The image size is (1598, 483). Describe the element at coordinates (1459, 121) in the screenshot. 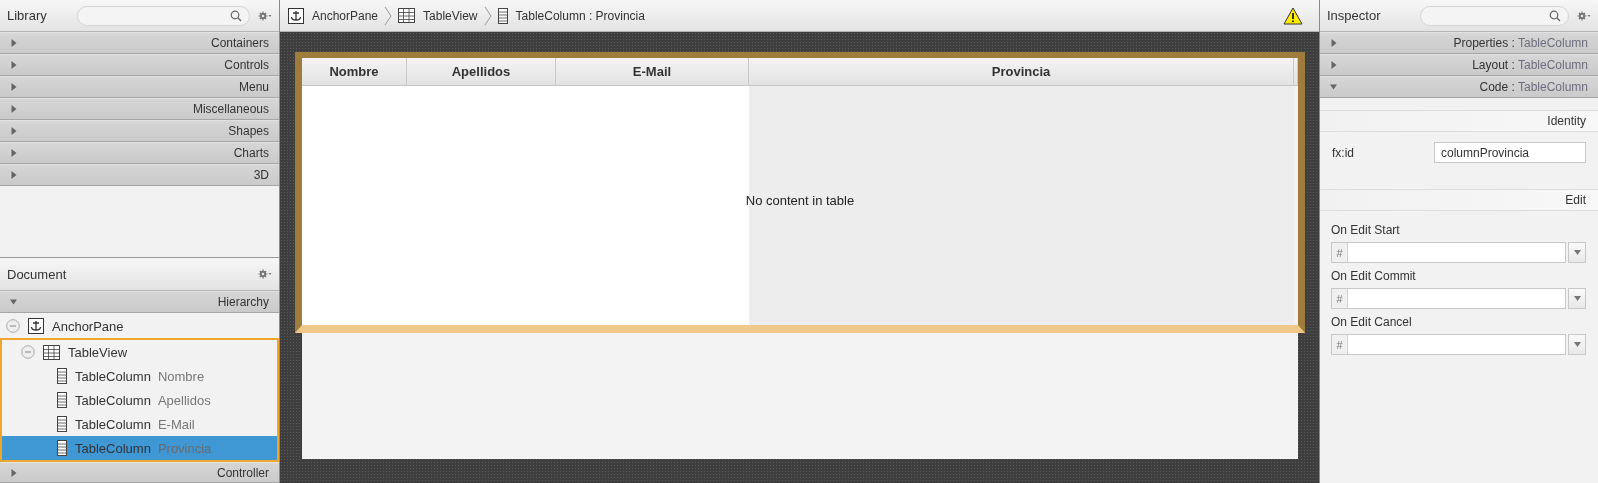

I see `section-heading: Identity` at that location.